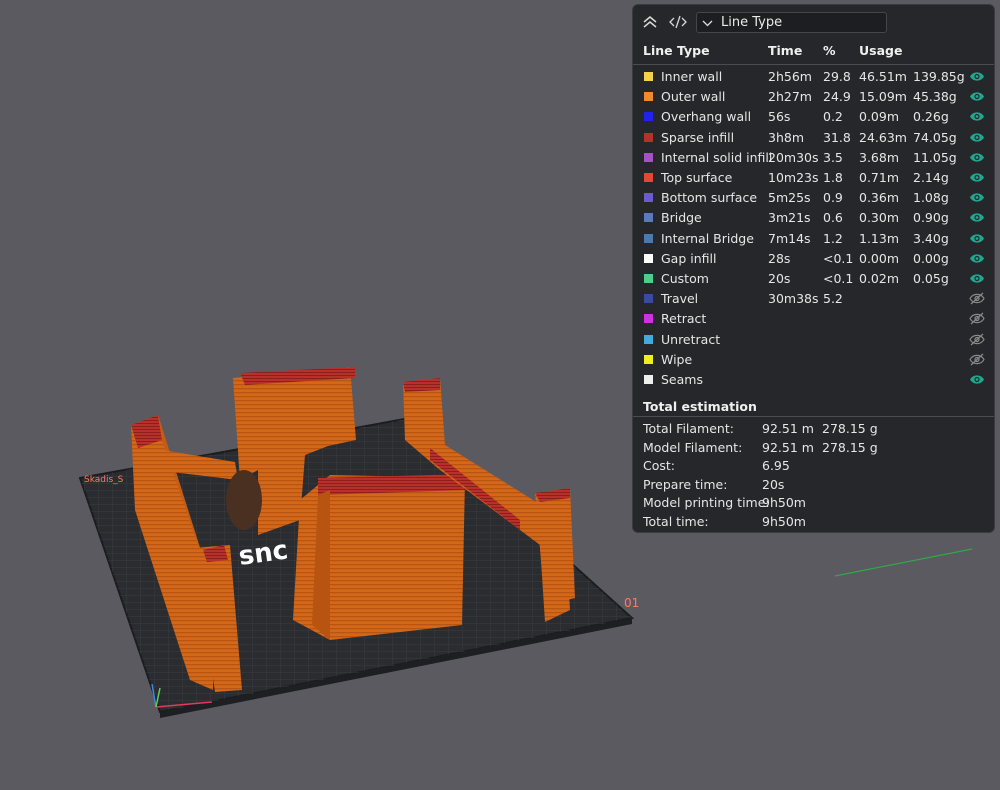 The height and width of the screenshot is (790, 1000). I want to click on total-label: Model printing time:, so click(706, 502).